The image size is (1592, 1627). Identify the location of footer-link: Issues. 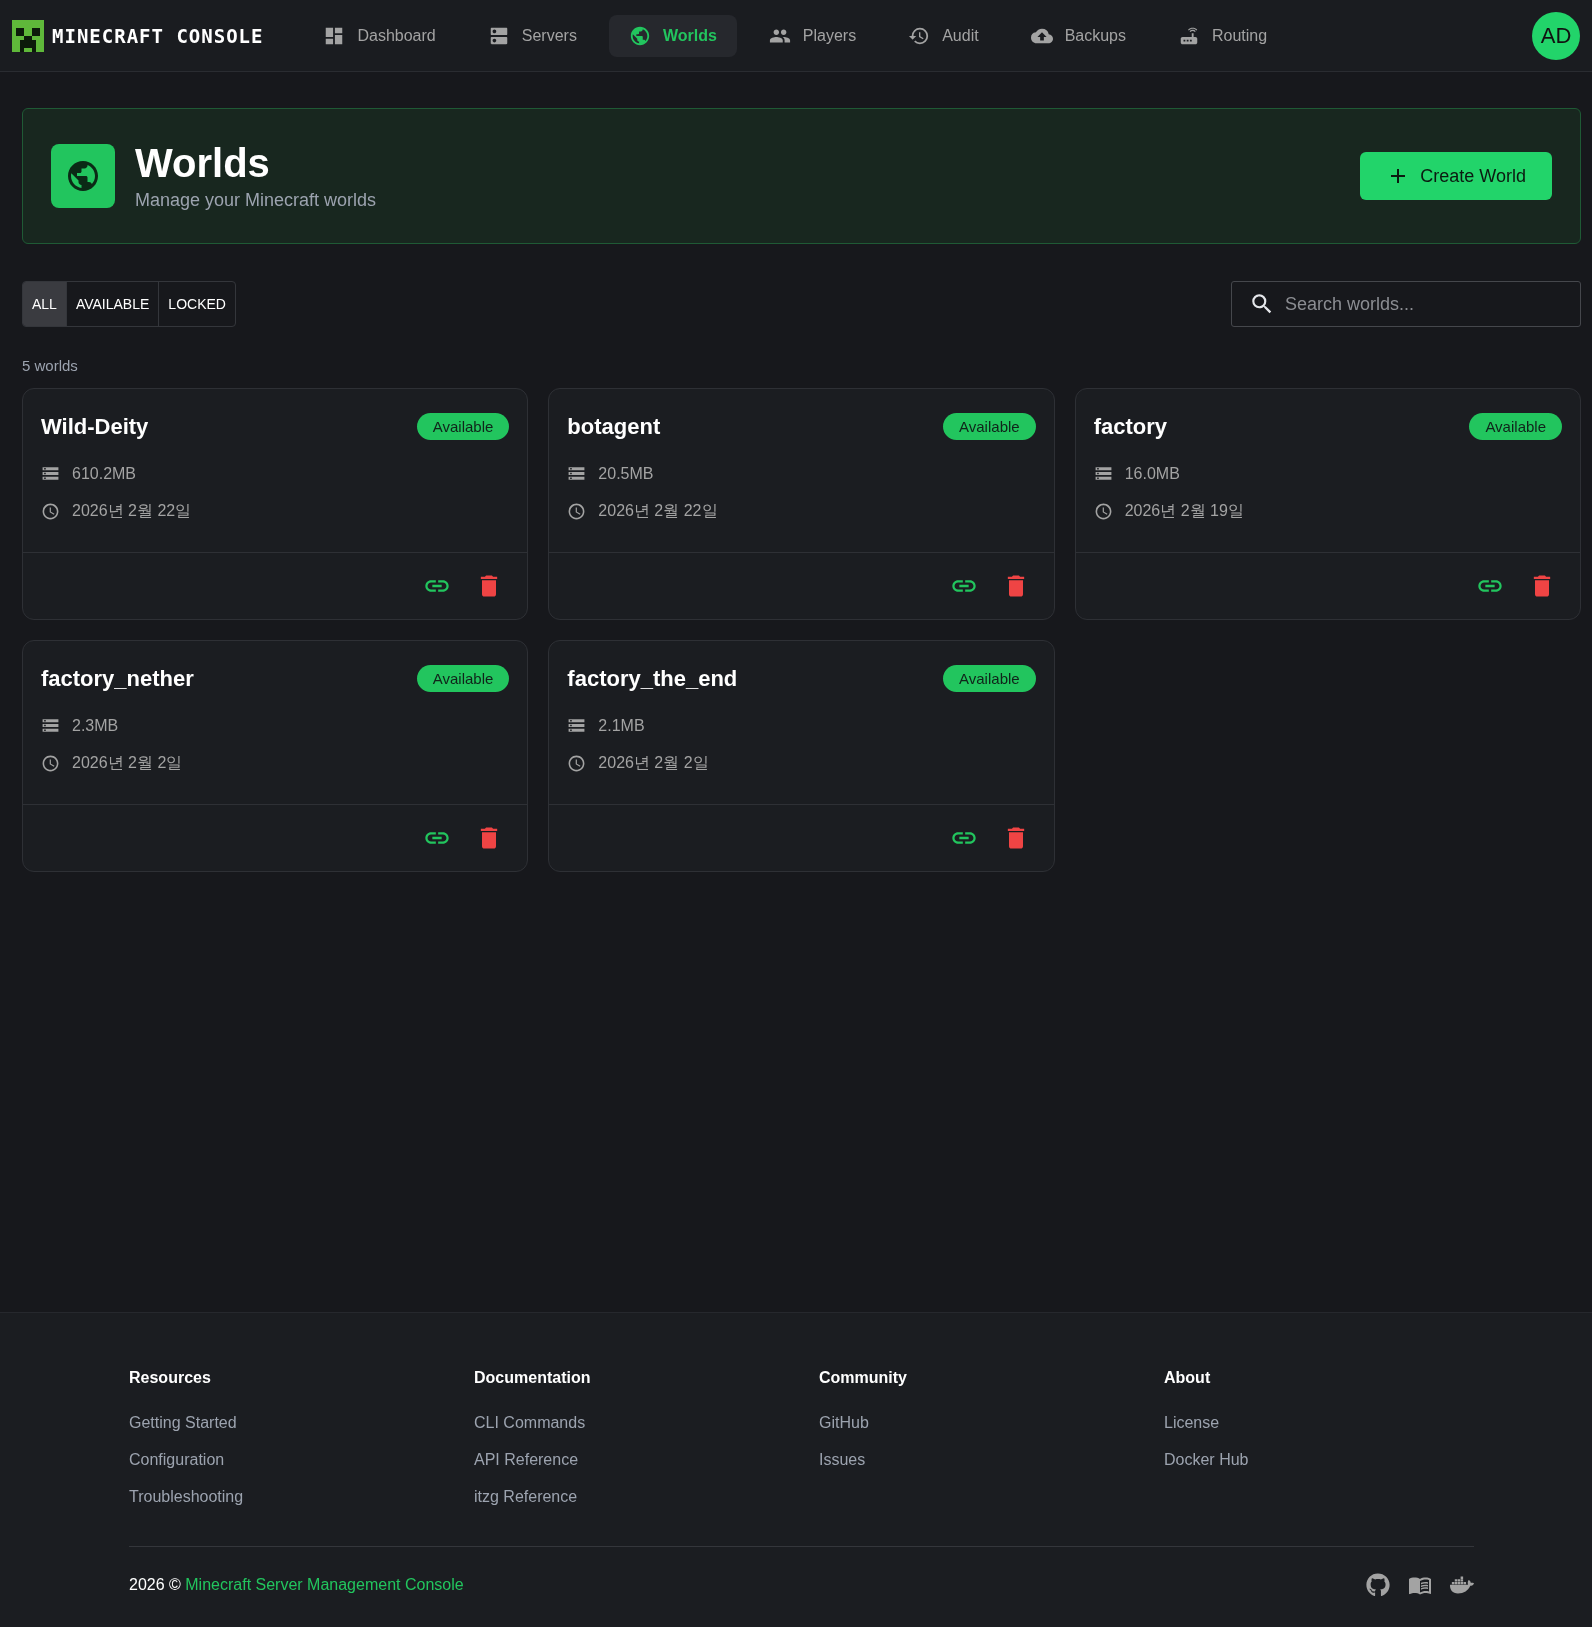
(991, 1460).